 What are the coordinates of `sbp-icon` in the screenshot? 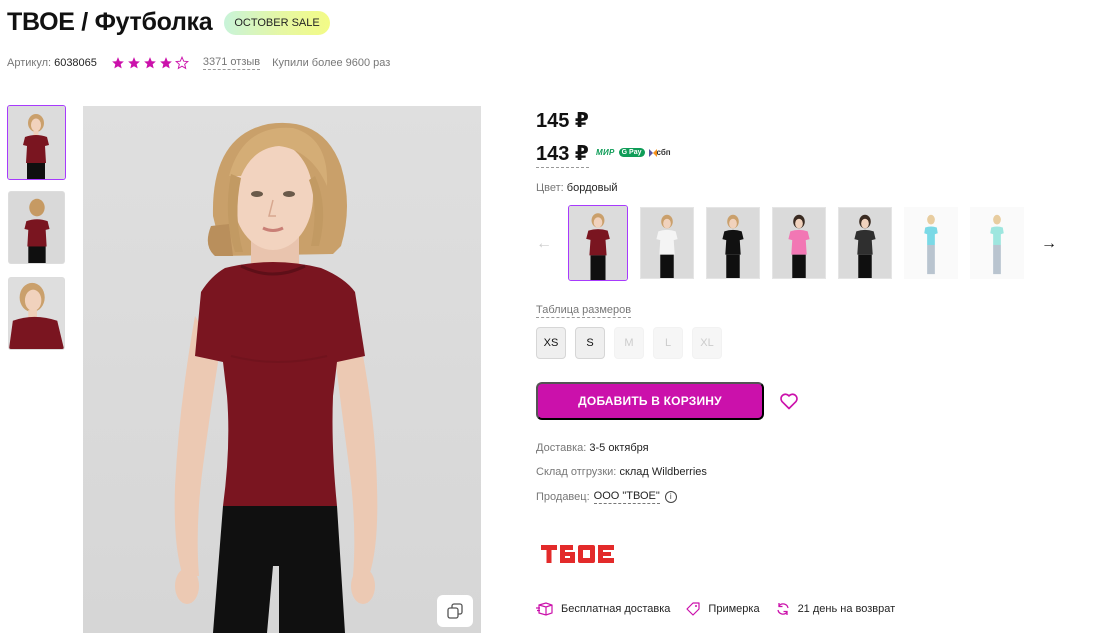 It's located at (652, 152).